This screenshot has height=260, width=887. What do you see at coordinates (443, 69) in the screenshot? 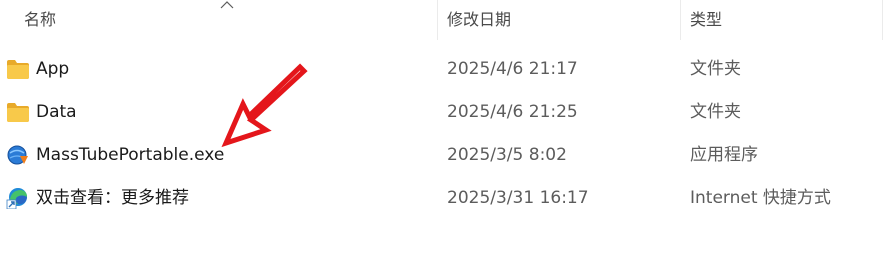
I see `file-row-app: App 2025/4/6 21:17 文件夹` at bounding box center [443, 69].